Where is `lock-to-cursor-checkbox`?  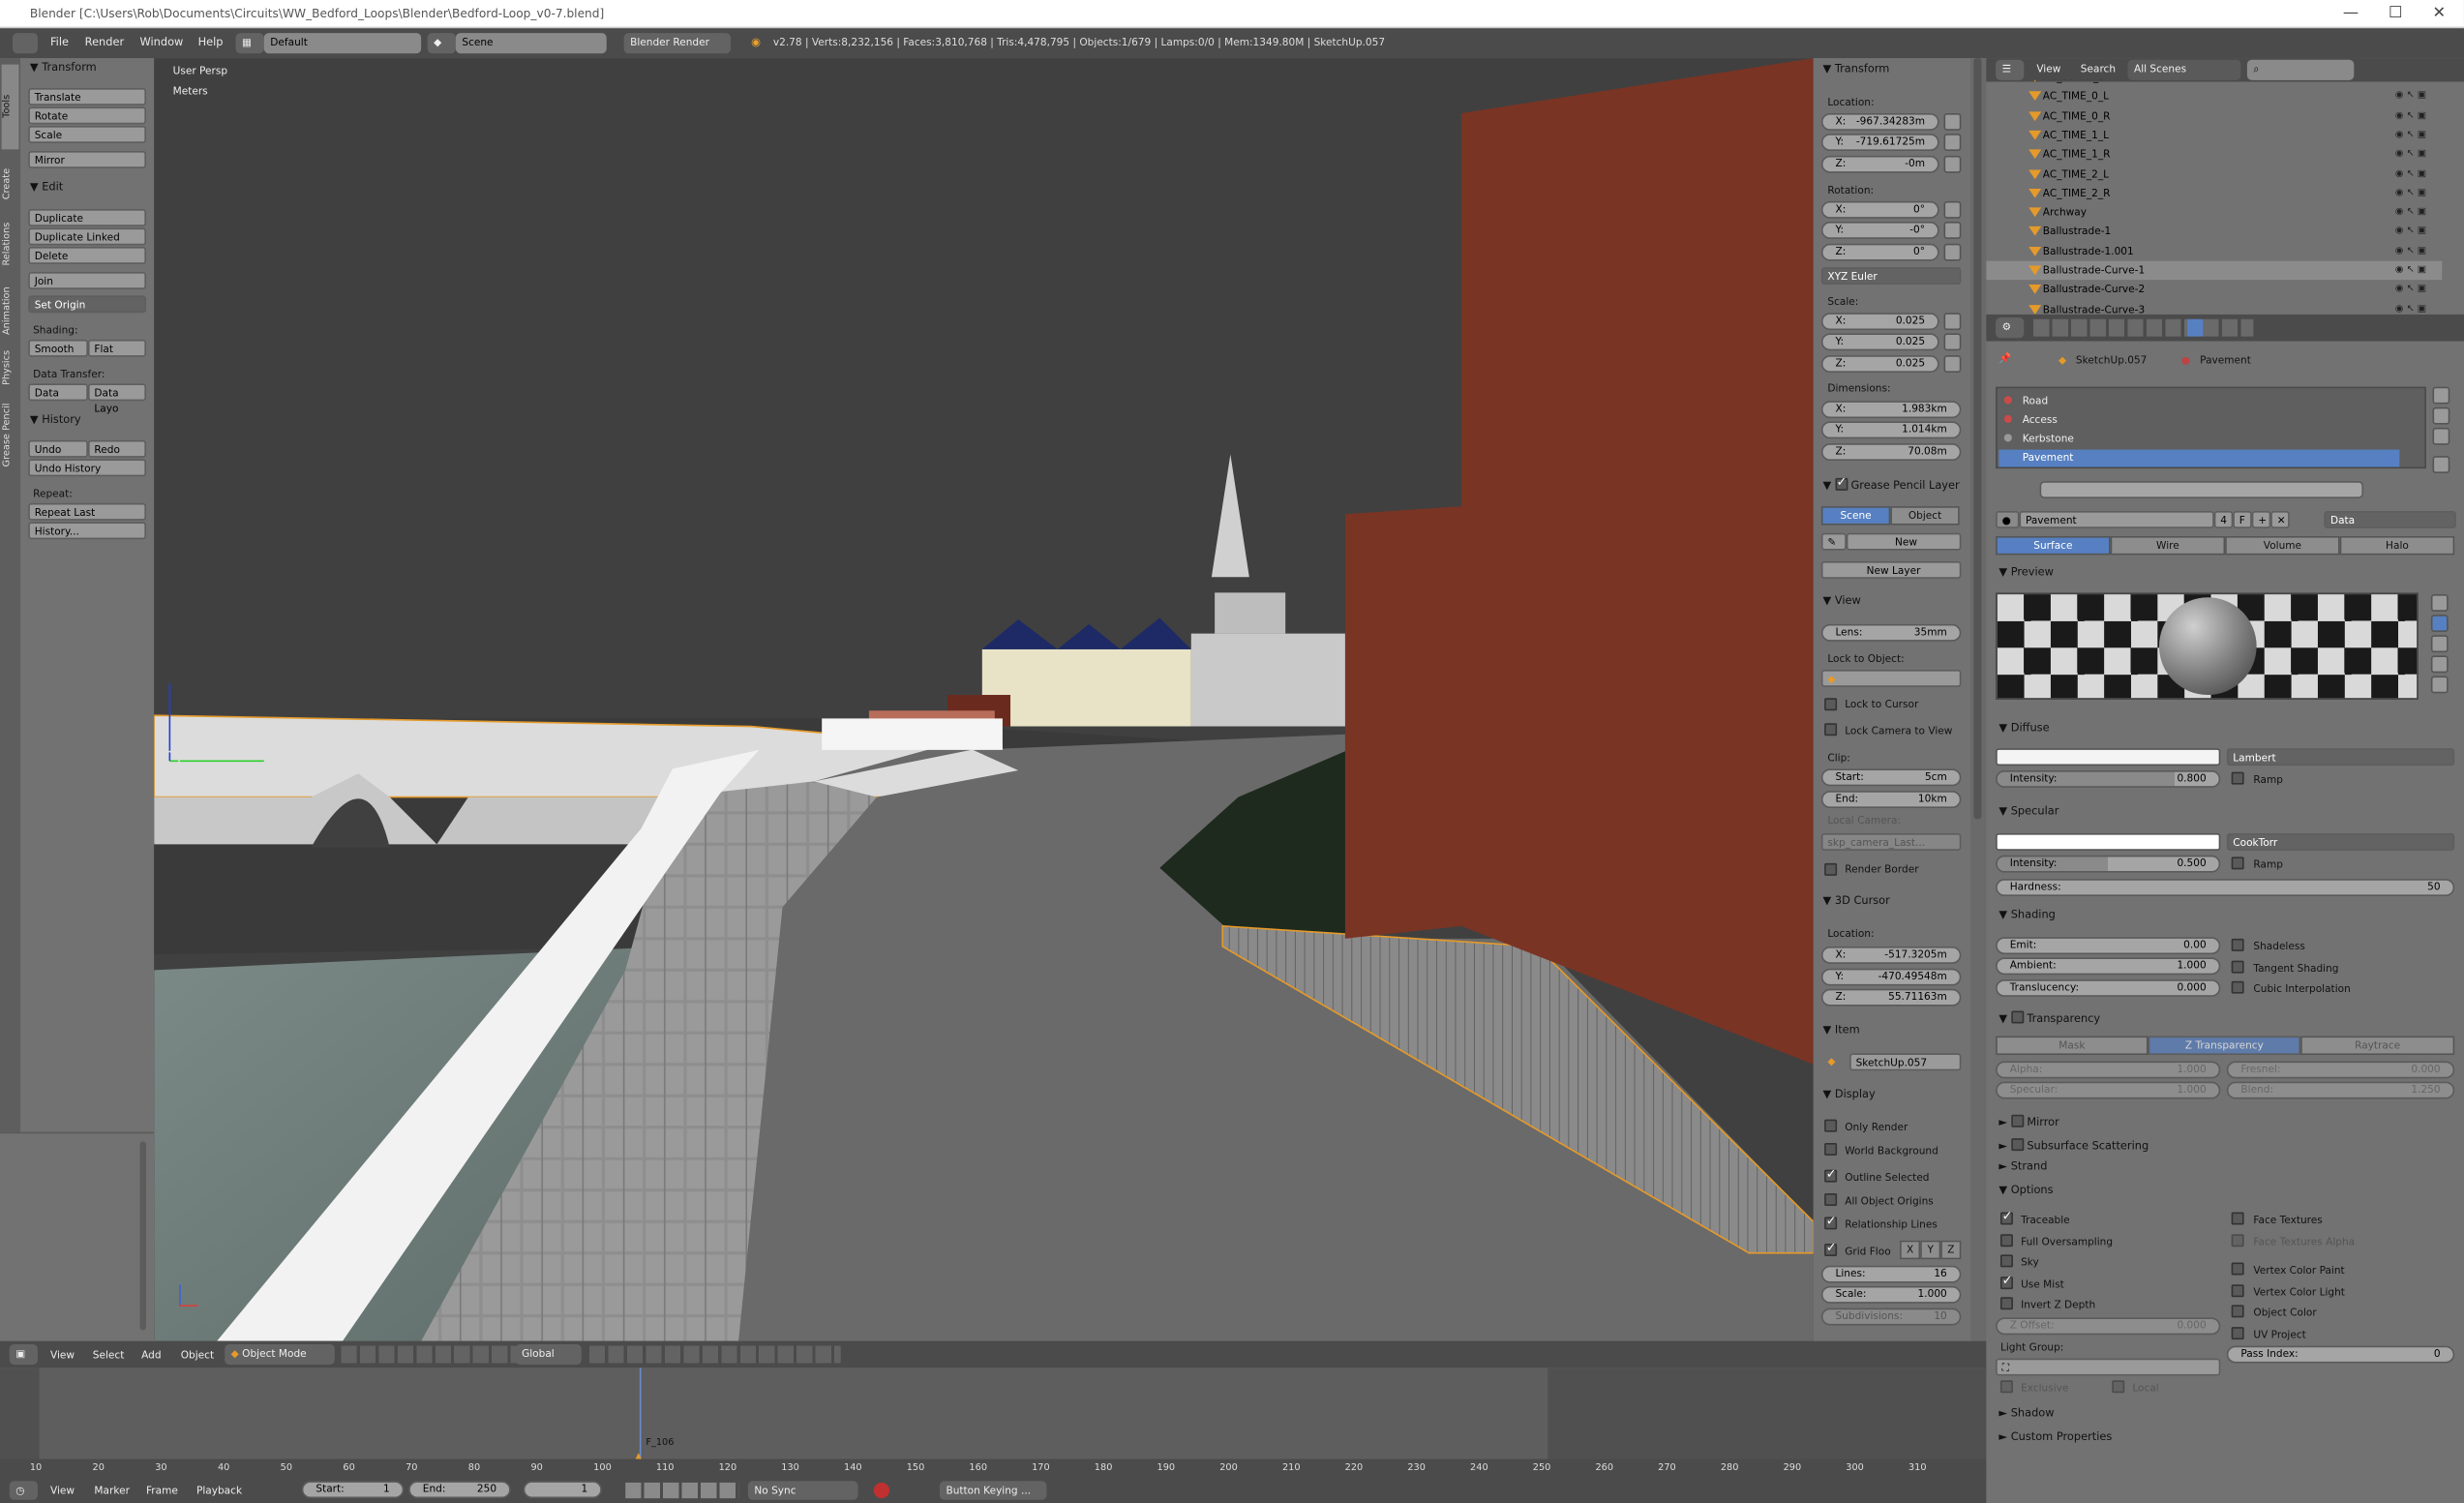
lock-to-cursor-checkbox is located at coordinates (1831, 704).